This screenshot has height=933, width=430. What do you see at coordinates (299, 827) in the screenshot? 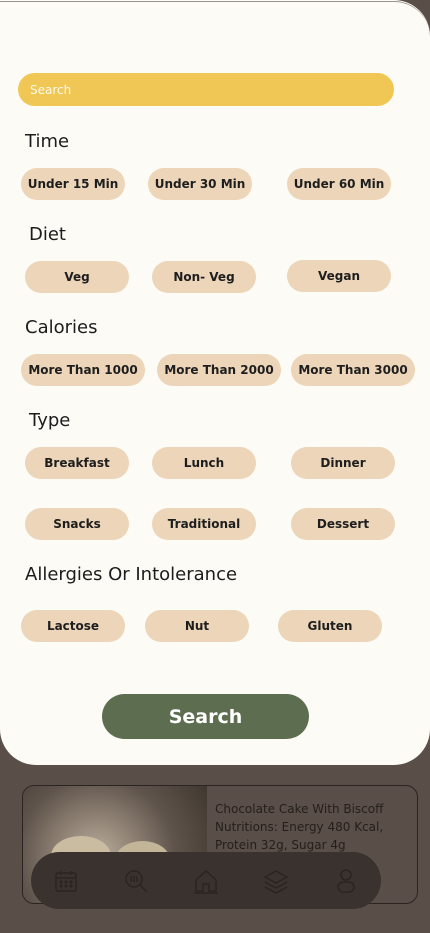
I see `recipe-nutrition-1: Nutritions: Energy 480 Kcal,` at bounding box center [299, 827].